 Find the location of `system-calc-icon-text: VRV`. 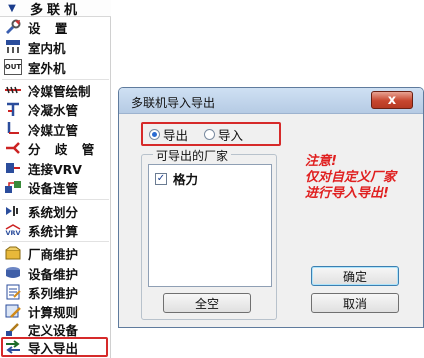

system-calc-icon-text: VRV is located at coordinates (13, 232).